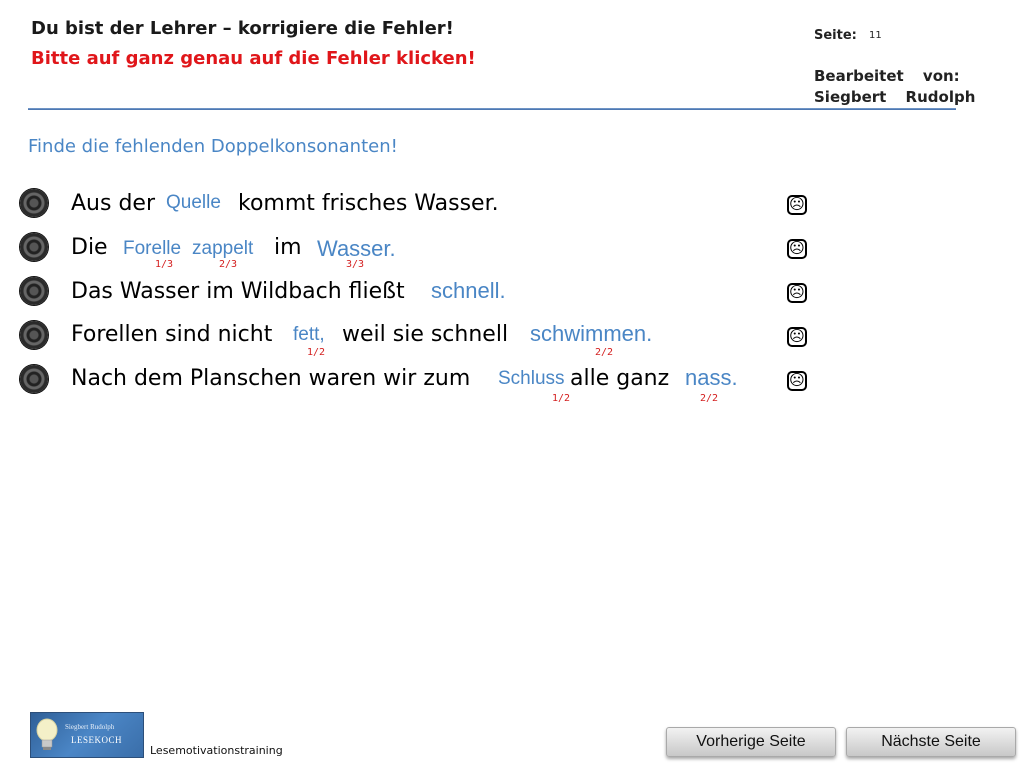  I want to click on sentence-4-part-1: Forellen sind nicht, so click(172, 334).